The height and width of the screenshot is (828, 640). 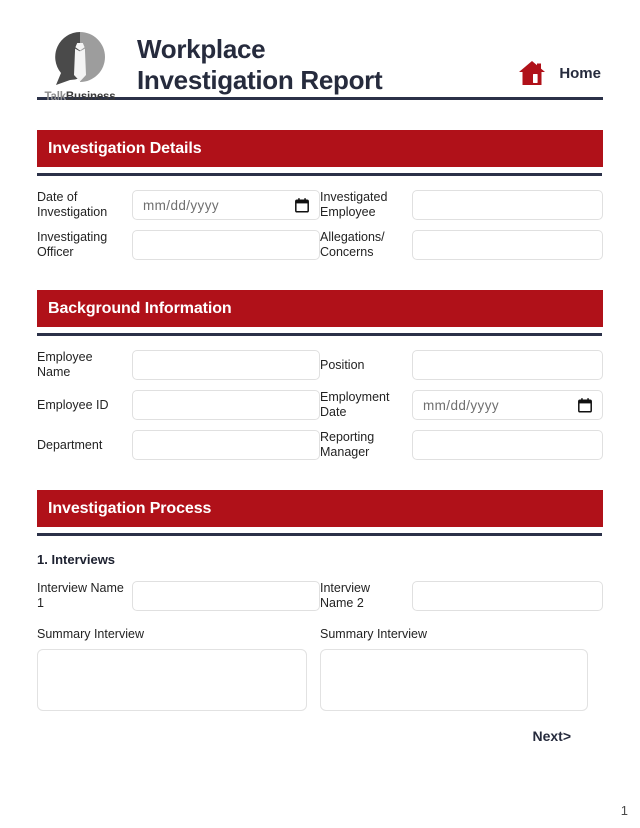 What do you see at coordinates (65, 364) in the screenshot?
I see `field-label: Employee Name` at bounding box center [65, 364].